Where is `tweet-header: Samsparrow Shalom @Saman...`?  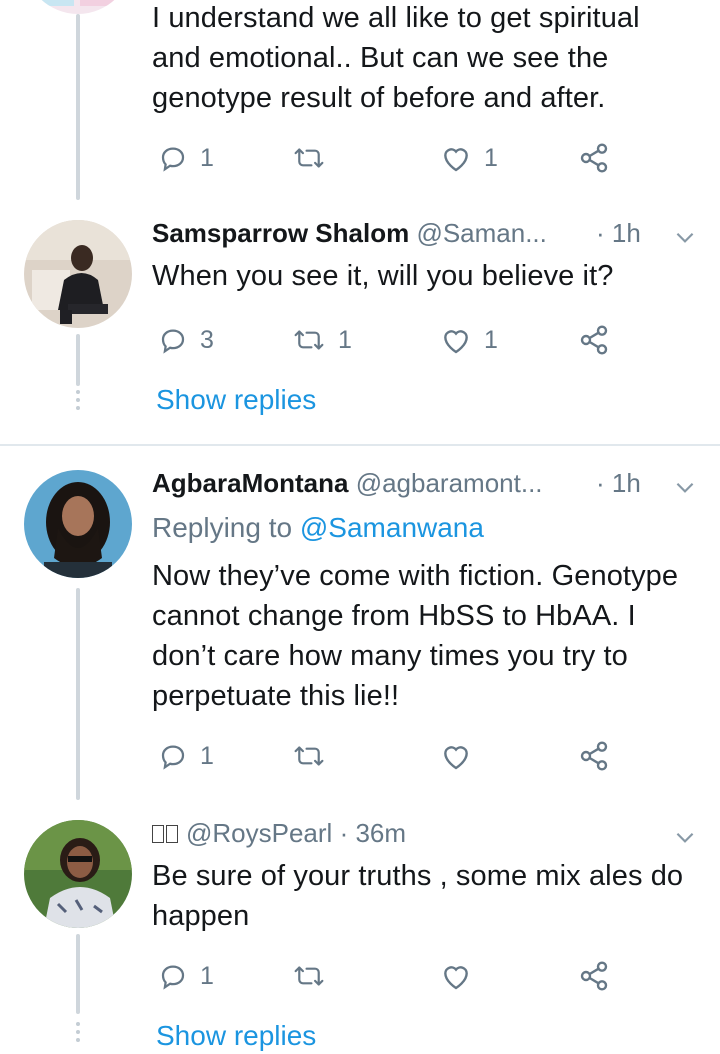
tweet-header: Samsparrow Shalom @Saman... is located at coordinates (349, 233).